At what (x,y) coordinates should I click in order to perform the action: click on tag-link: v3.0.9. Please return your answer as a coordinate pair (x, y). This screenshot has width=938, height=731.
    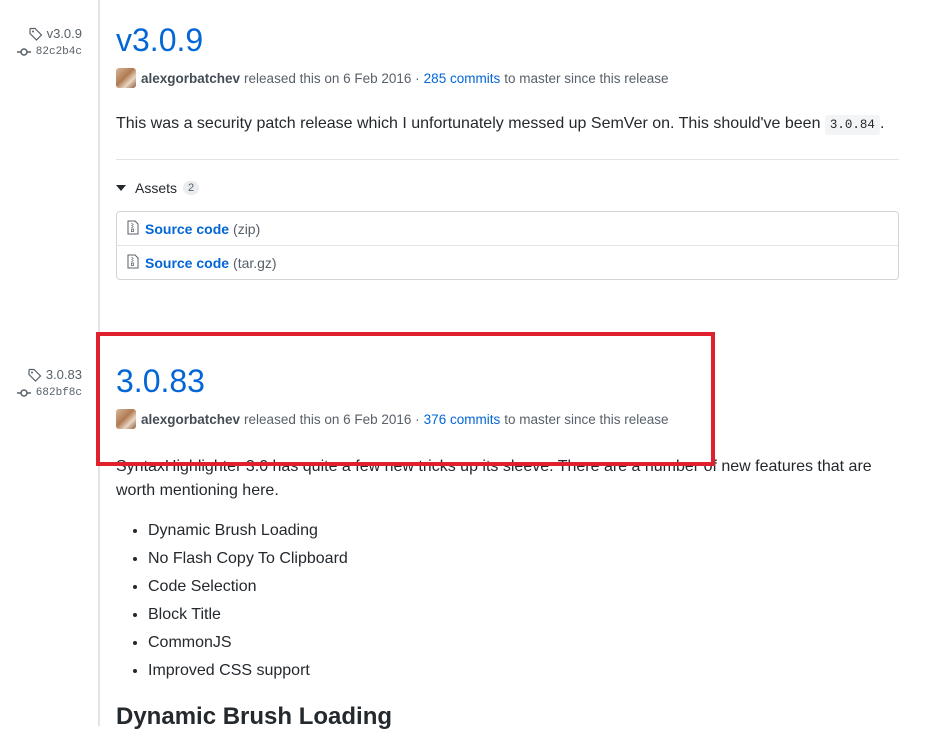
    Looking at the image, I should click on (49, 33).